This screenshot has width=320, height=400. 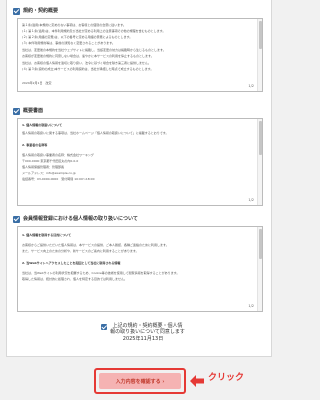 I want to click on privacy-line: 取得した情報は、統計的に処理され、個人を特定する目的では利用しません。, so click(x=74, y=279).